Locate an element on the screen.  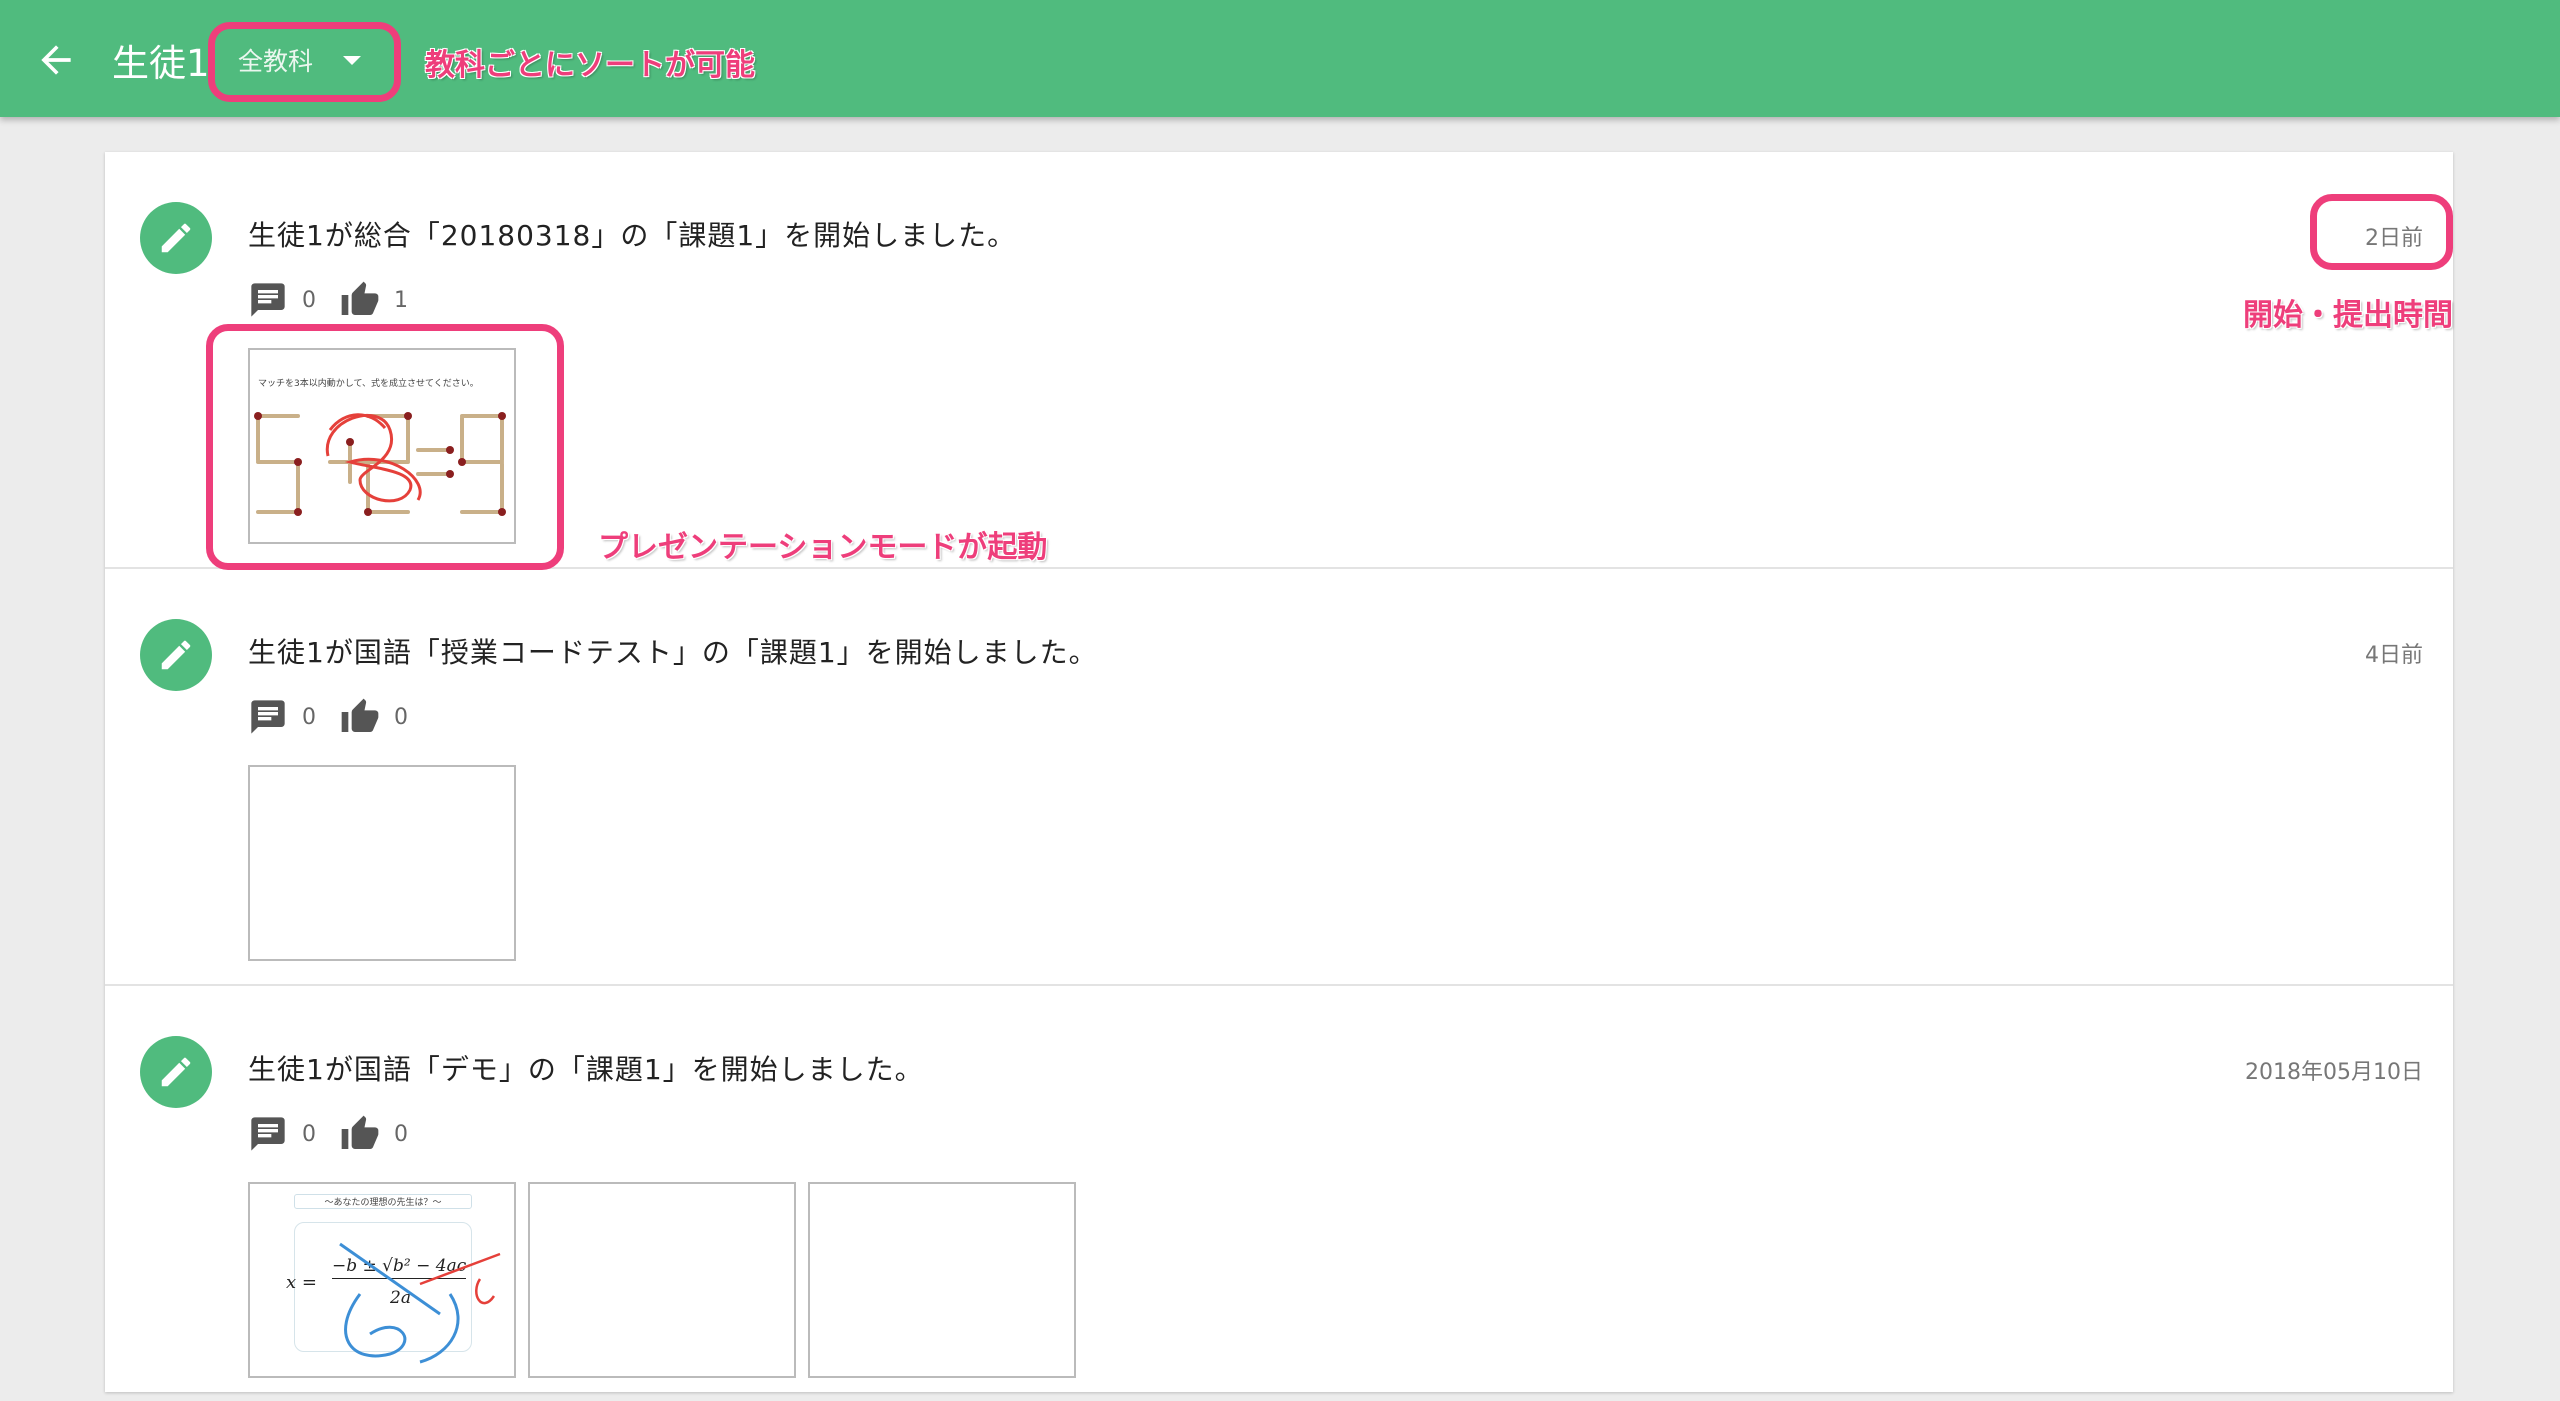
annotation-presentation-text: プレゼンテーションモードが起動 is located at coordinates (823, 547).